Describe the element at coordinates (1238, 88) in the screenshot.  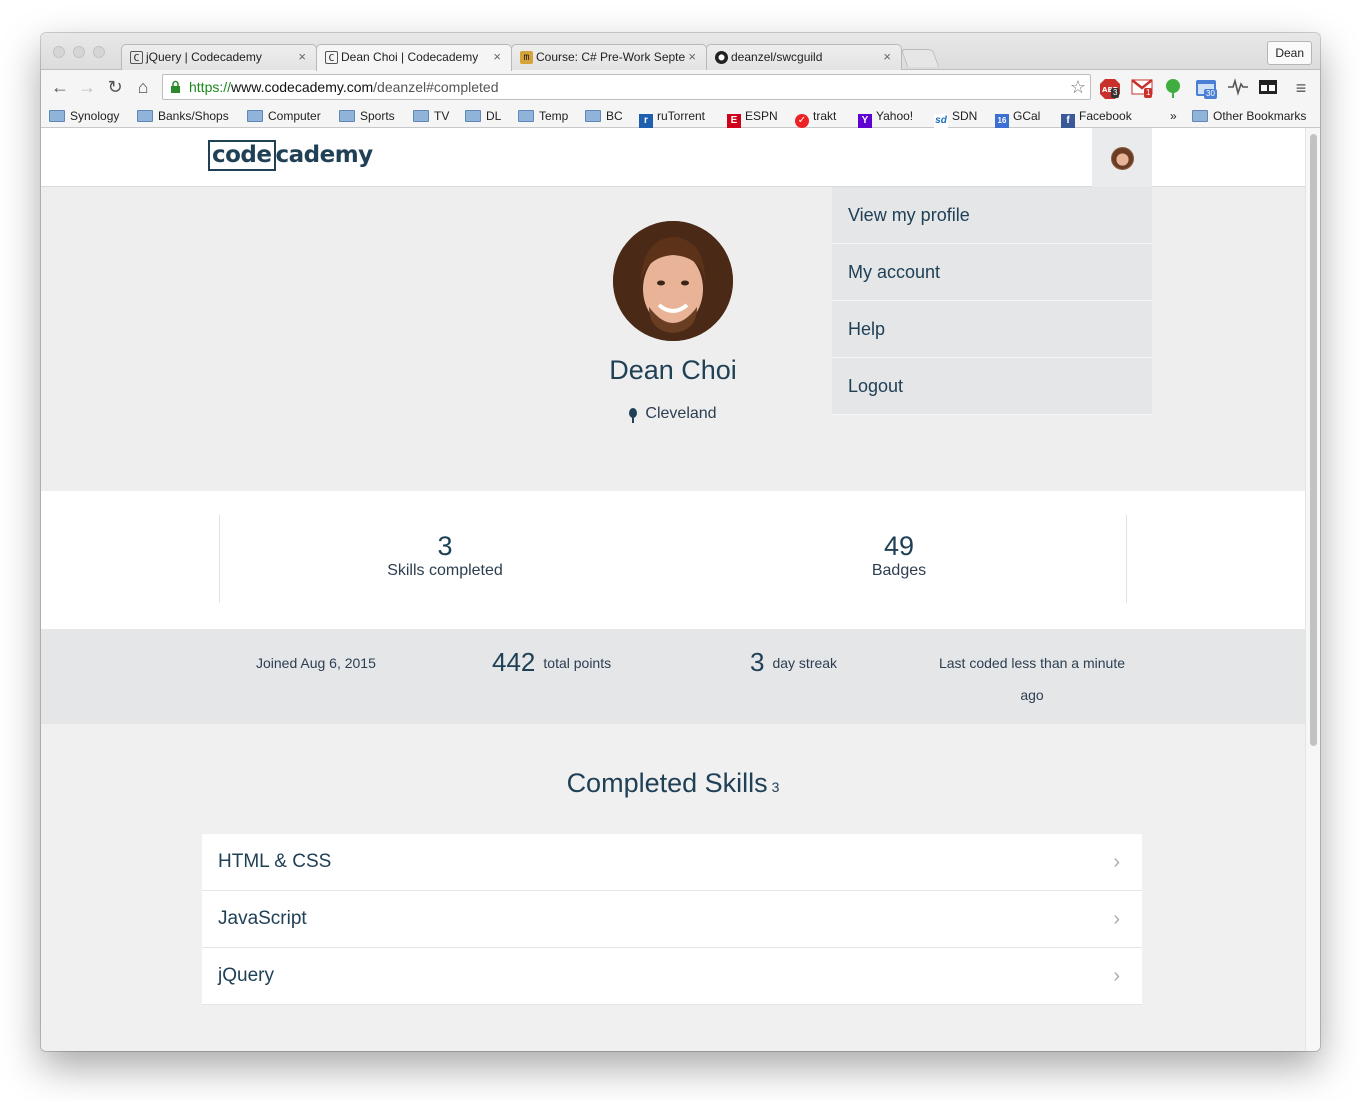
I see `pulse-extension-icon` at that location.